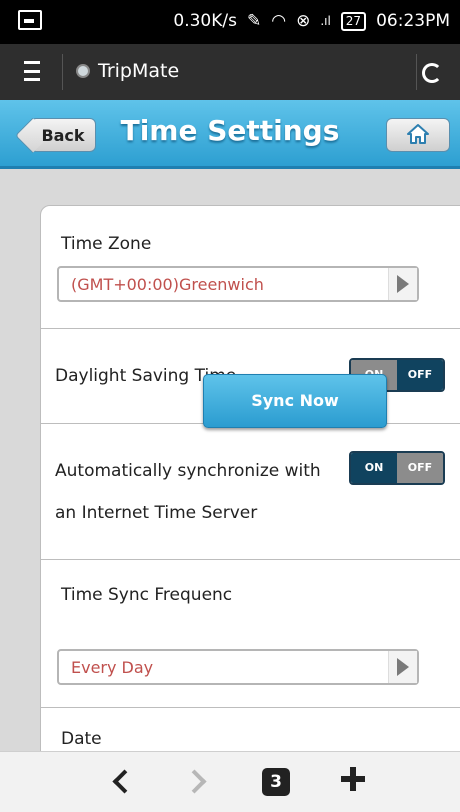 Image resolution: width=460 pixels, height=812 pixels. I want to click on app-title: TripMate, so click(139, 71).